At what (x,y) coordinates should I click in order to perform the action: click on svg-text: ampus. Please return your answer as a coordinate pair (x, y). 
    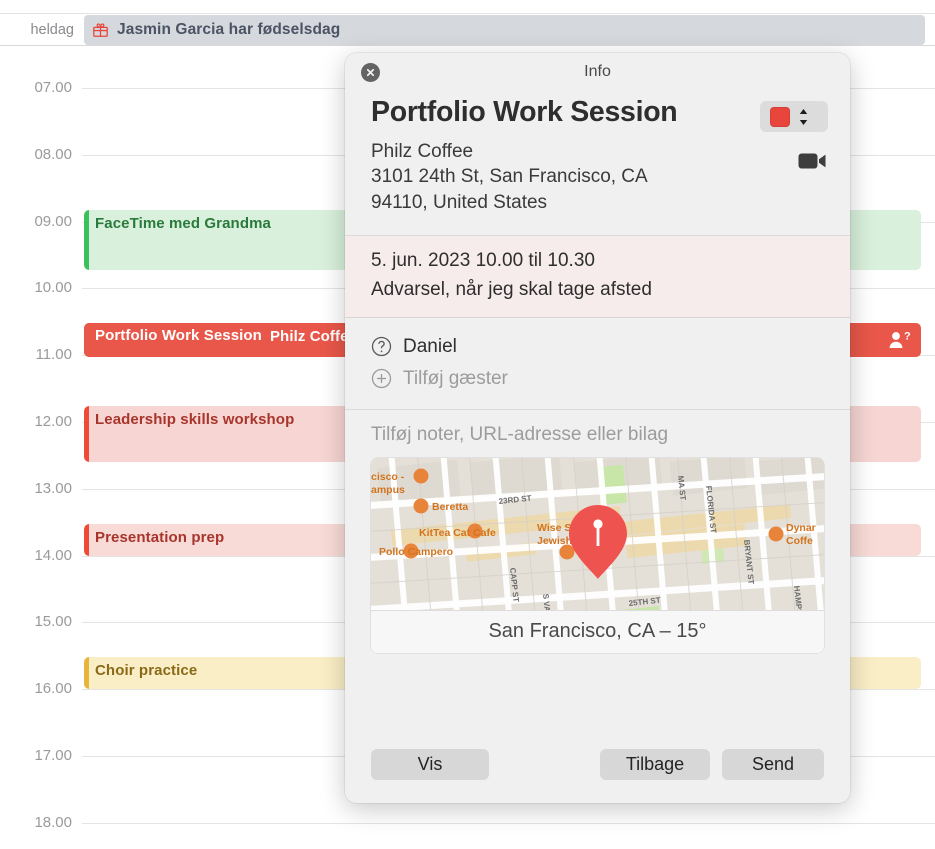
    Looking at the image, I should click on (388, 490).